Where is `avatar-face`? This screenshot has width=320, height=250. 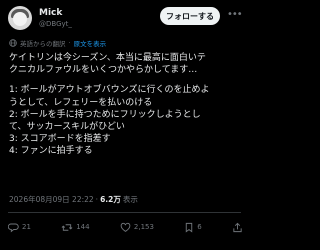
avatar-face is located at coordinates (20, 19).